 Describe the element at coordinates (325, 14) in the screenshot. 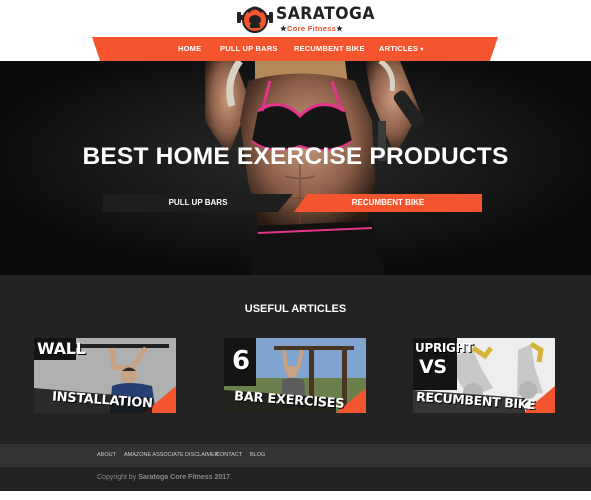

I see `logo-title: SARATOGA` at that location.